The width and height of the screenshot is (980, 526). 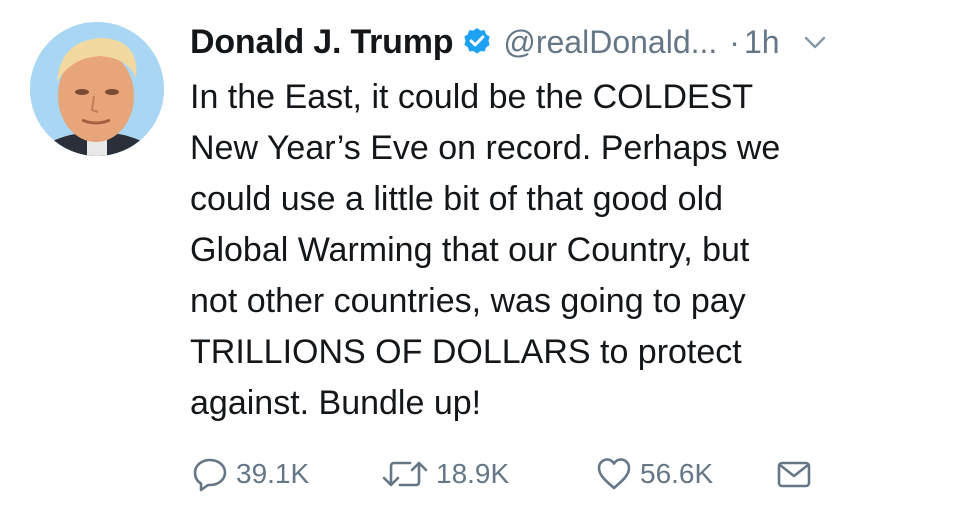 I want to click on like-count: 56.6K, so click(x=677, y=473).